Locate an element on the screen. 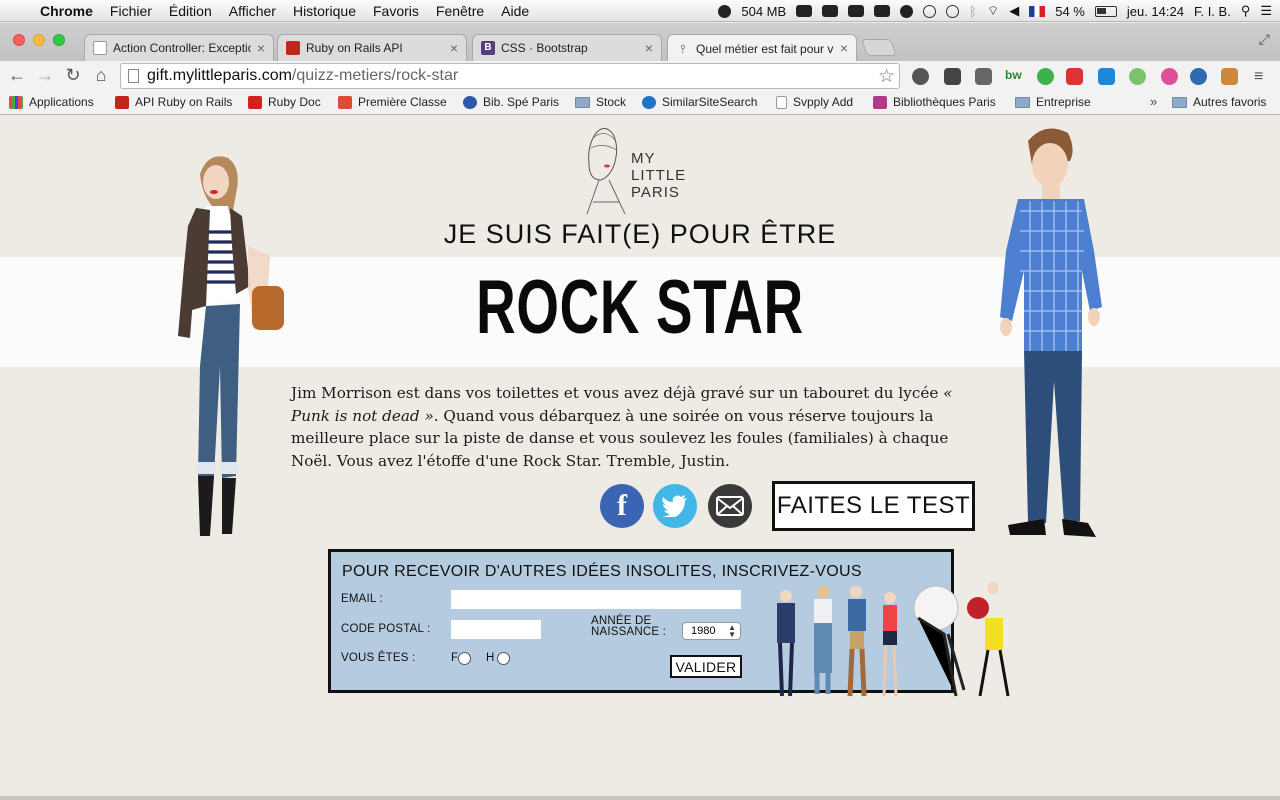 This screenshot has width=1280, height=800. logo-line-2: LITTLE is located at coordinates (659, 175).